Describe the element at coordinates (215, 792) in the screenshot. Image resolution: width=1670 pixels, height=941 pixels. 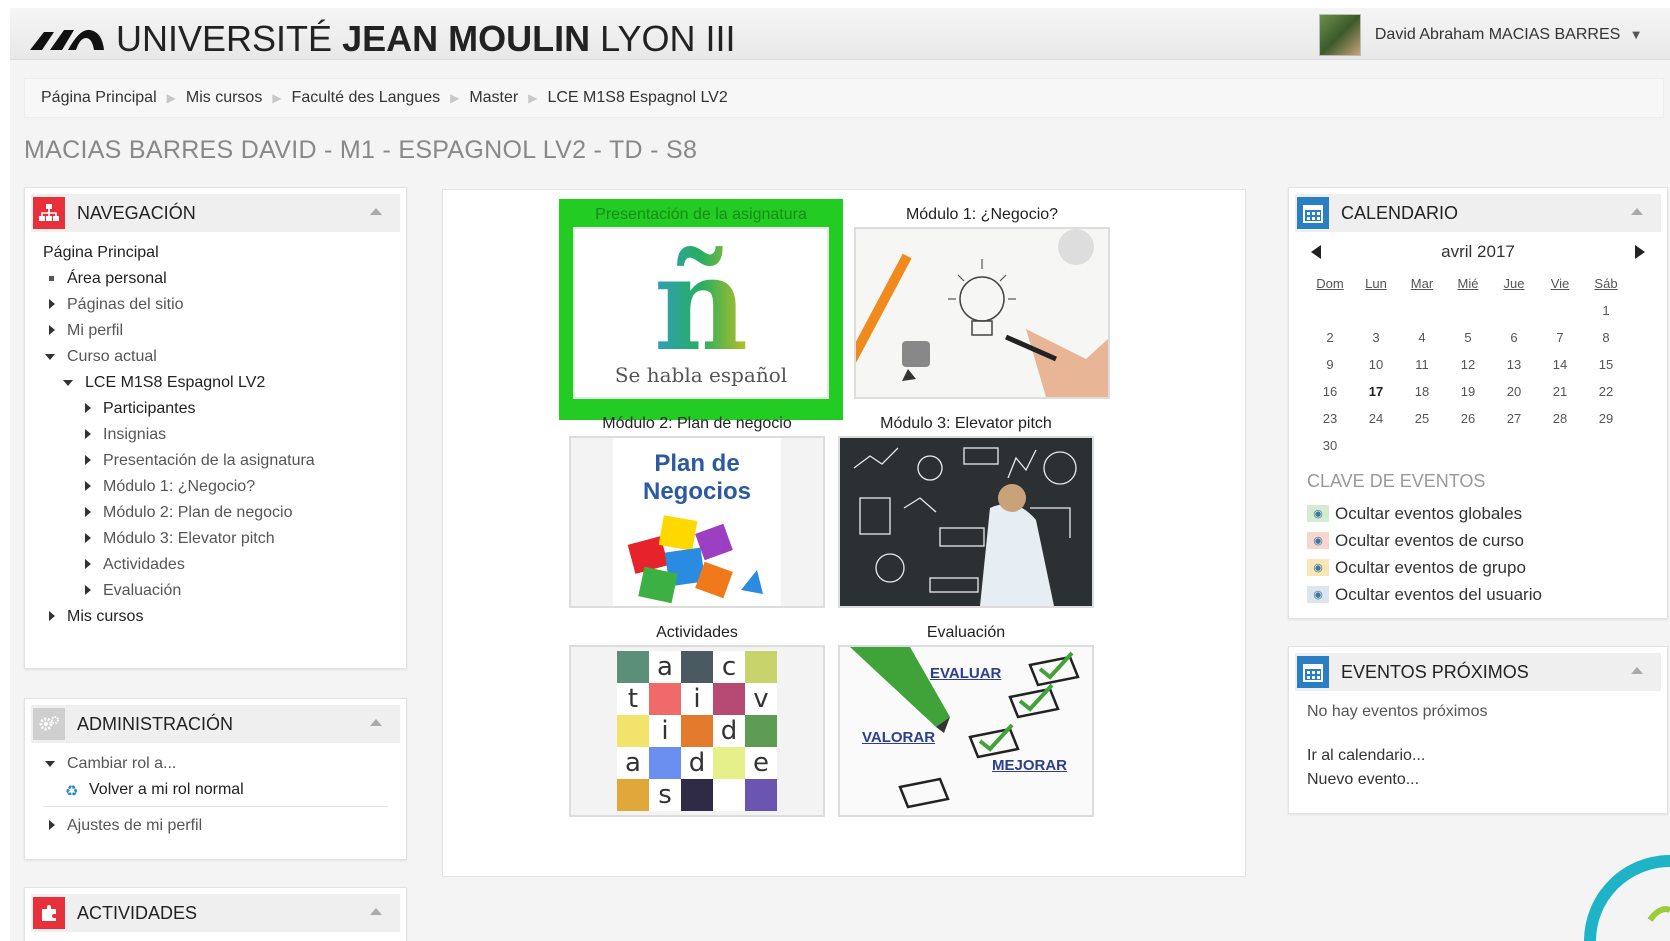
I see `admin-item-volver-rol: ♻ Volver a mi rol normal` at that location.